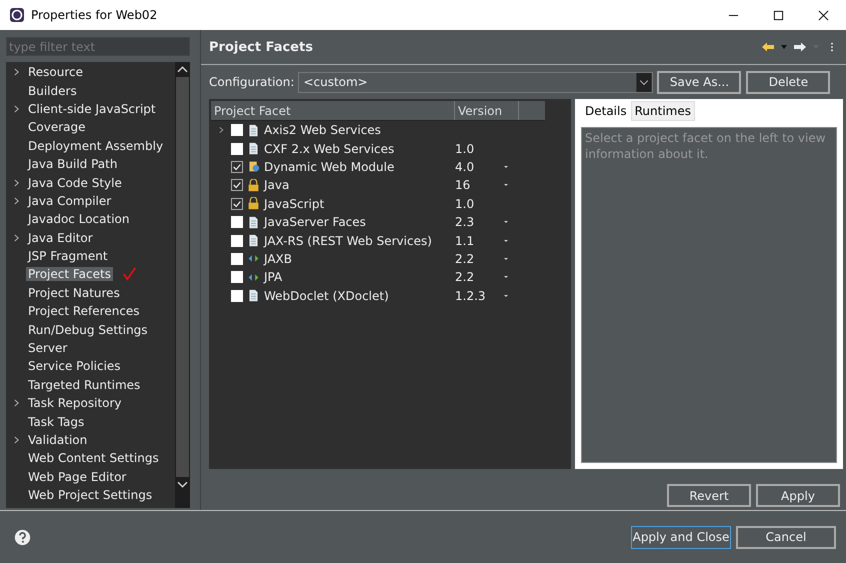 The image size is (846, 563). I want to click on table-cell-text: JavaScript, so click(295, 203).